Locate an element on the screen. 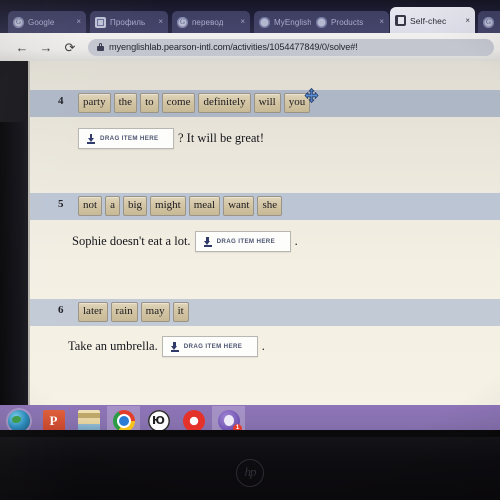 This screenshot has width=500, height=500. tab-label: Google is located at coordinates (41, 22).